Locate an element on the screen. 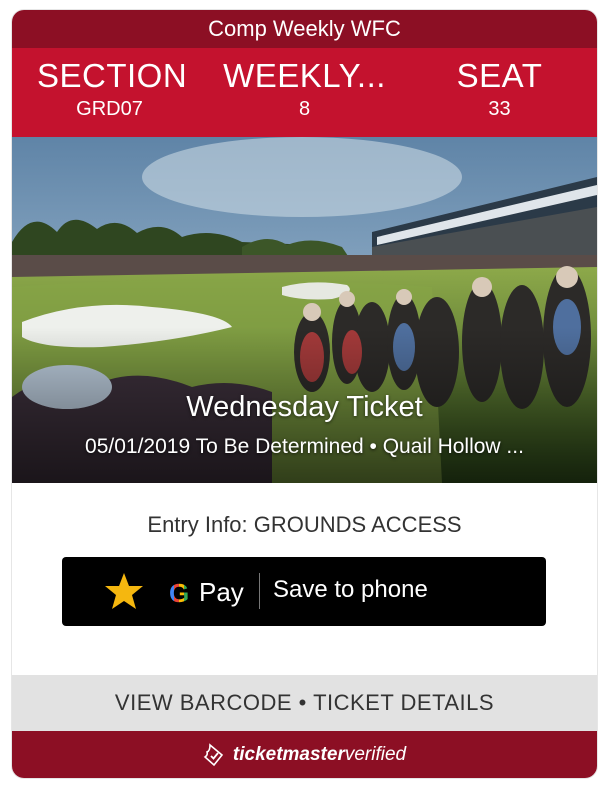 This screenshot has height=785, width=600. section-info: SECTION GRD07 is located at coordinates (112, 90).